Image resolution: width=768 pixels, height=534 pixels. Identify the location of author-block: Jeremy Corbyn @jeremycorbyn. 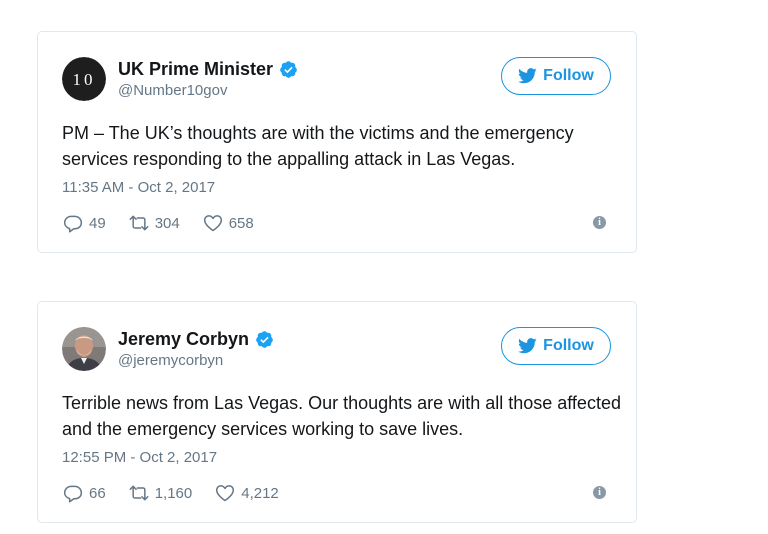
(196, 349).